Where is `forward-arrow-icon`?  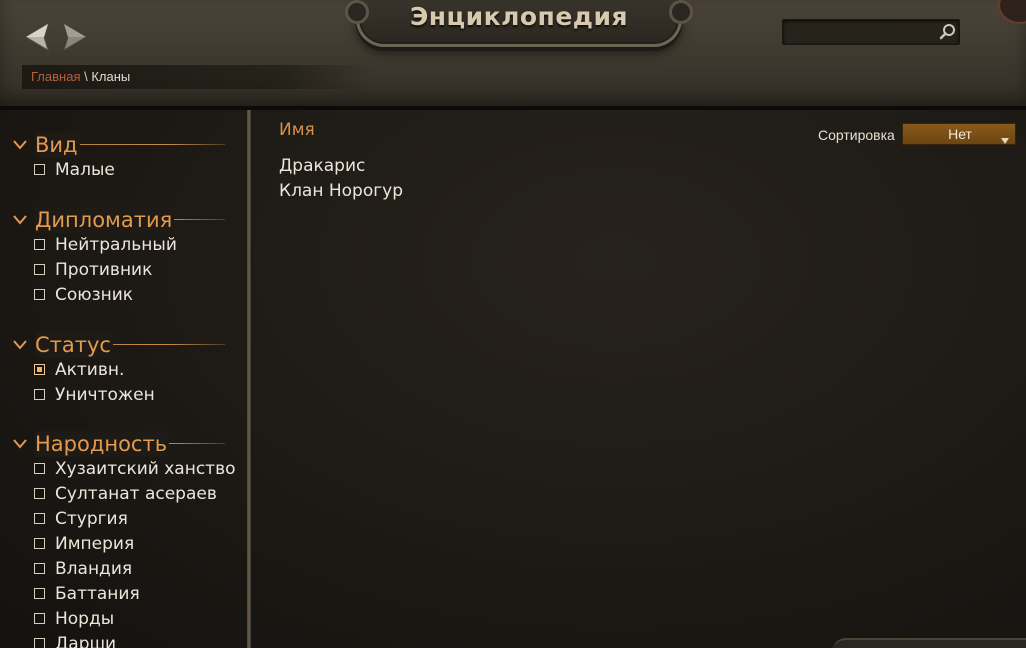 forward-arrow-icon is located at coordinates (74, 37).